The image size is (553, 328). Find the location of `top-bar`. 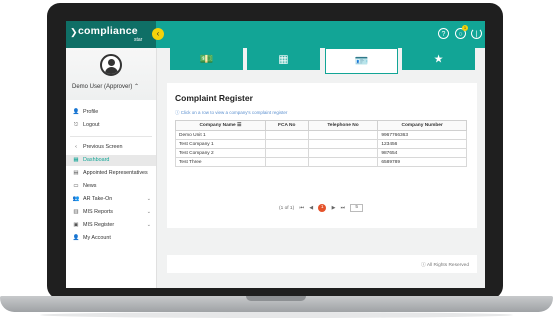

top-bar is located at coordinates (320, 34).